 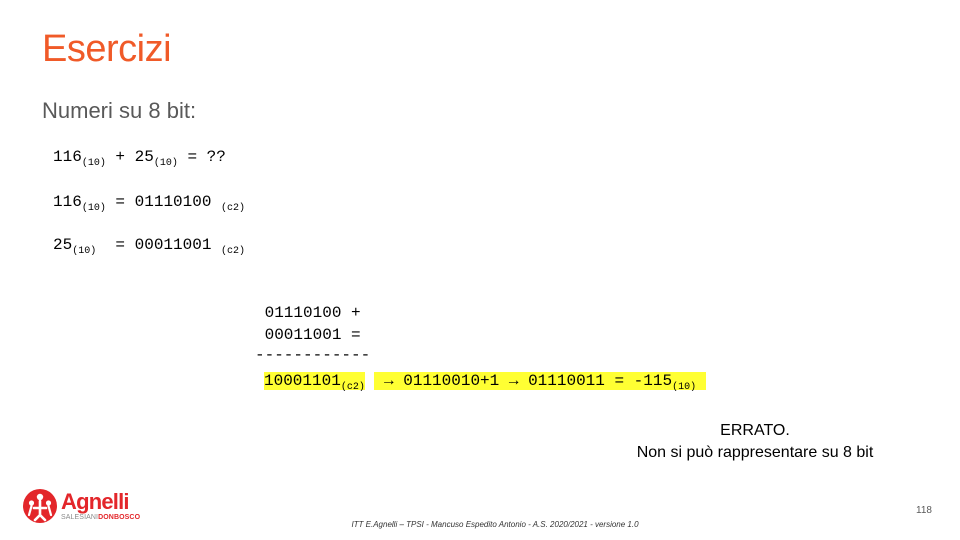 I want to click on page-number: 118, so click(x=924, y=510).